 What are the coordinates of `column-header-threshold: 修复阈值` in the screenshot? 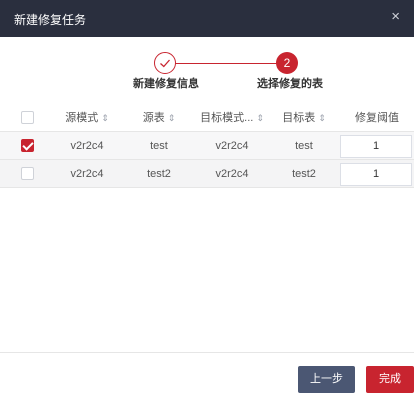 It's located at (377, 118).